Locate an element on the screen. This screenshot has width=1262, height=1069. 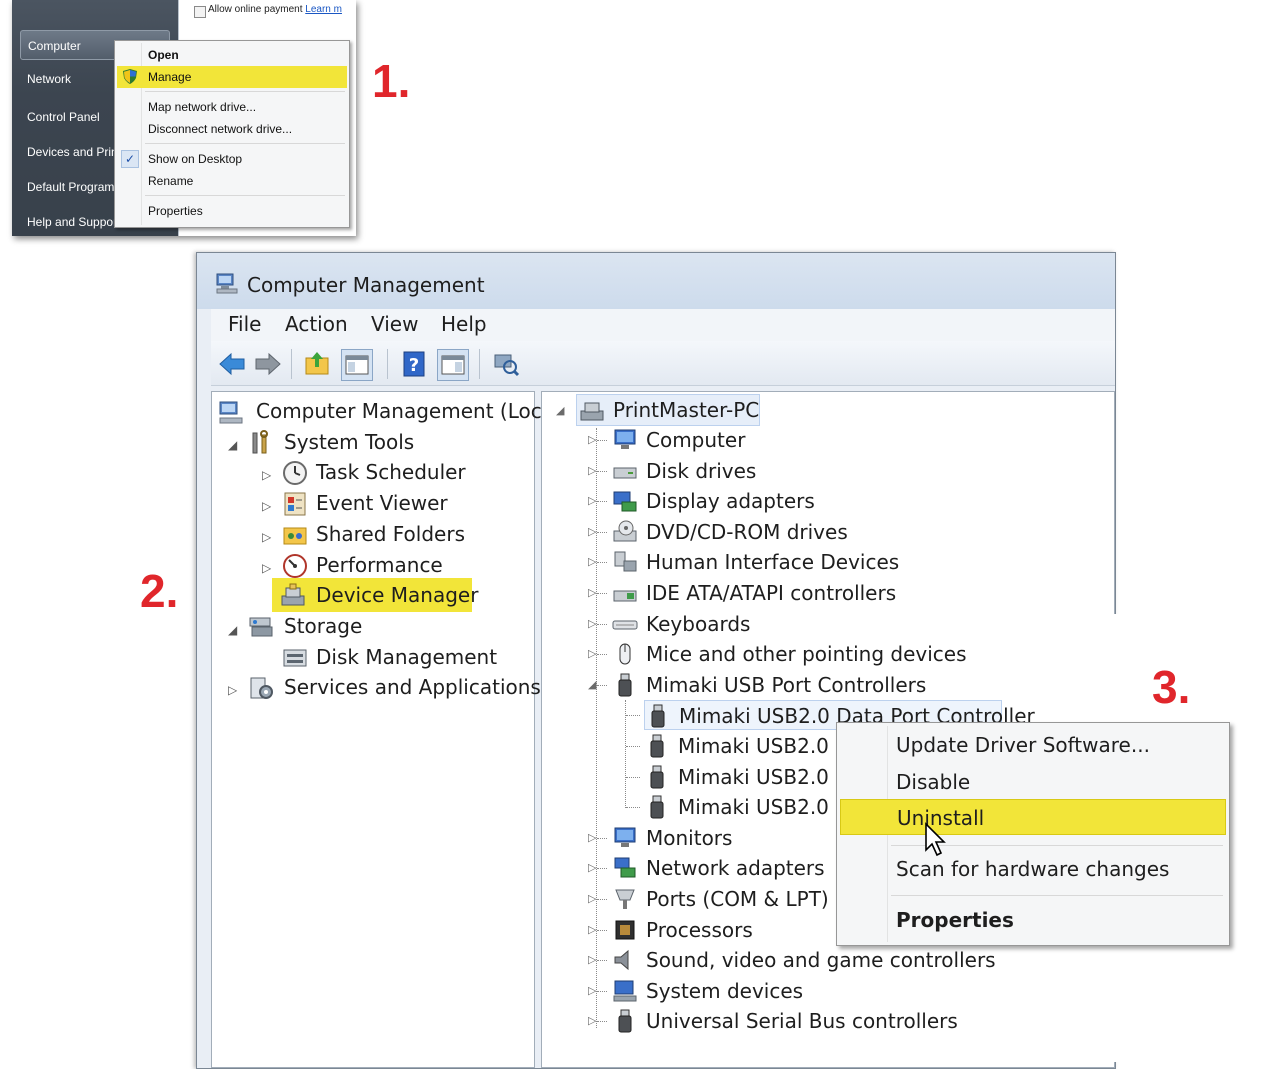
device-manager-icon is located at coordinates (293, 594).